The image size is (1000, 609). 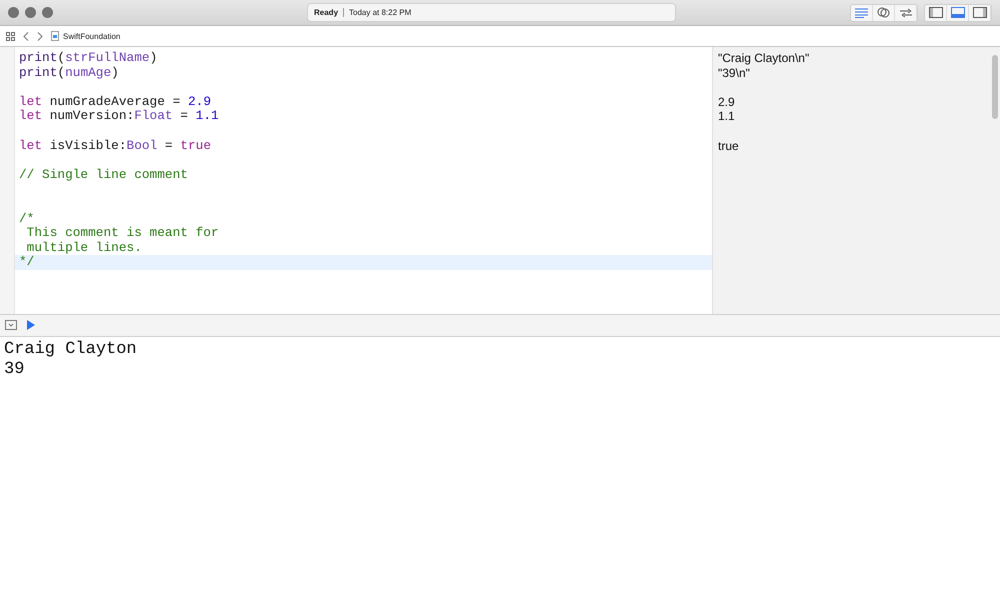 I want to click on text-lines-icon, so click(x=861, y=13).